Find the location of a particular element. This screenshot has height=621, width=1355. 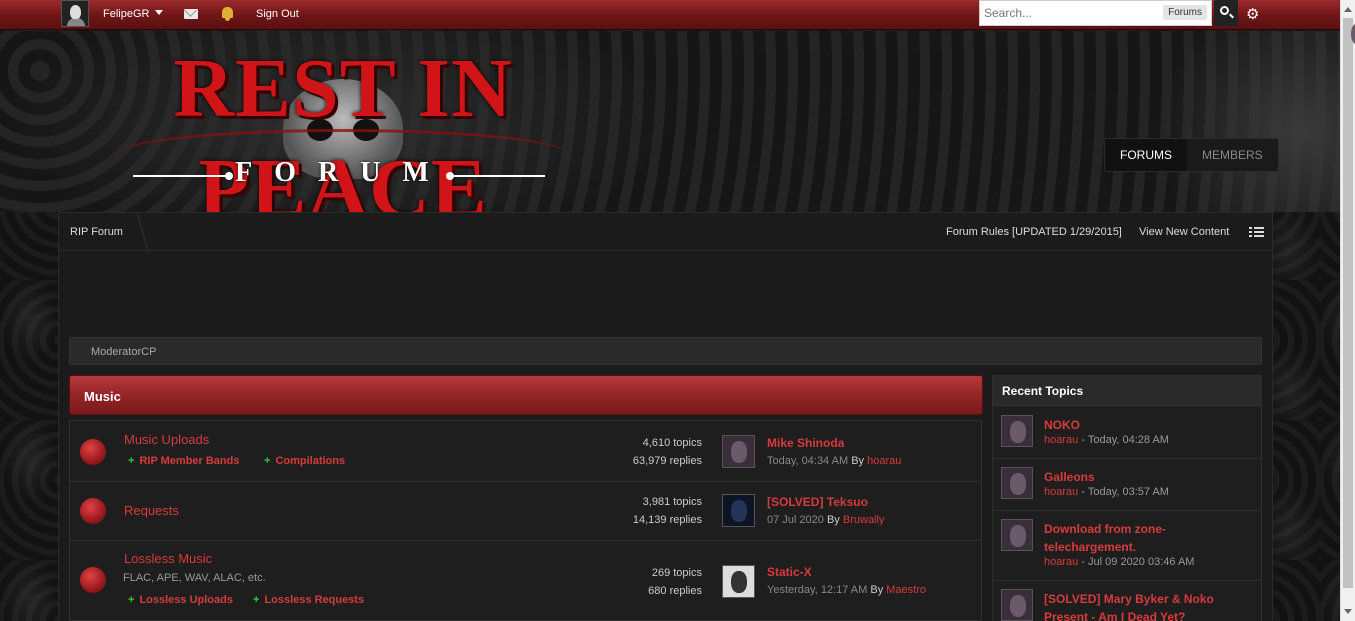

recent-topic-item: Galleons hoarau - Today, 03:57 AM is located at coordinates (1127, 485).